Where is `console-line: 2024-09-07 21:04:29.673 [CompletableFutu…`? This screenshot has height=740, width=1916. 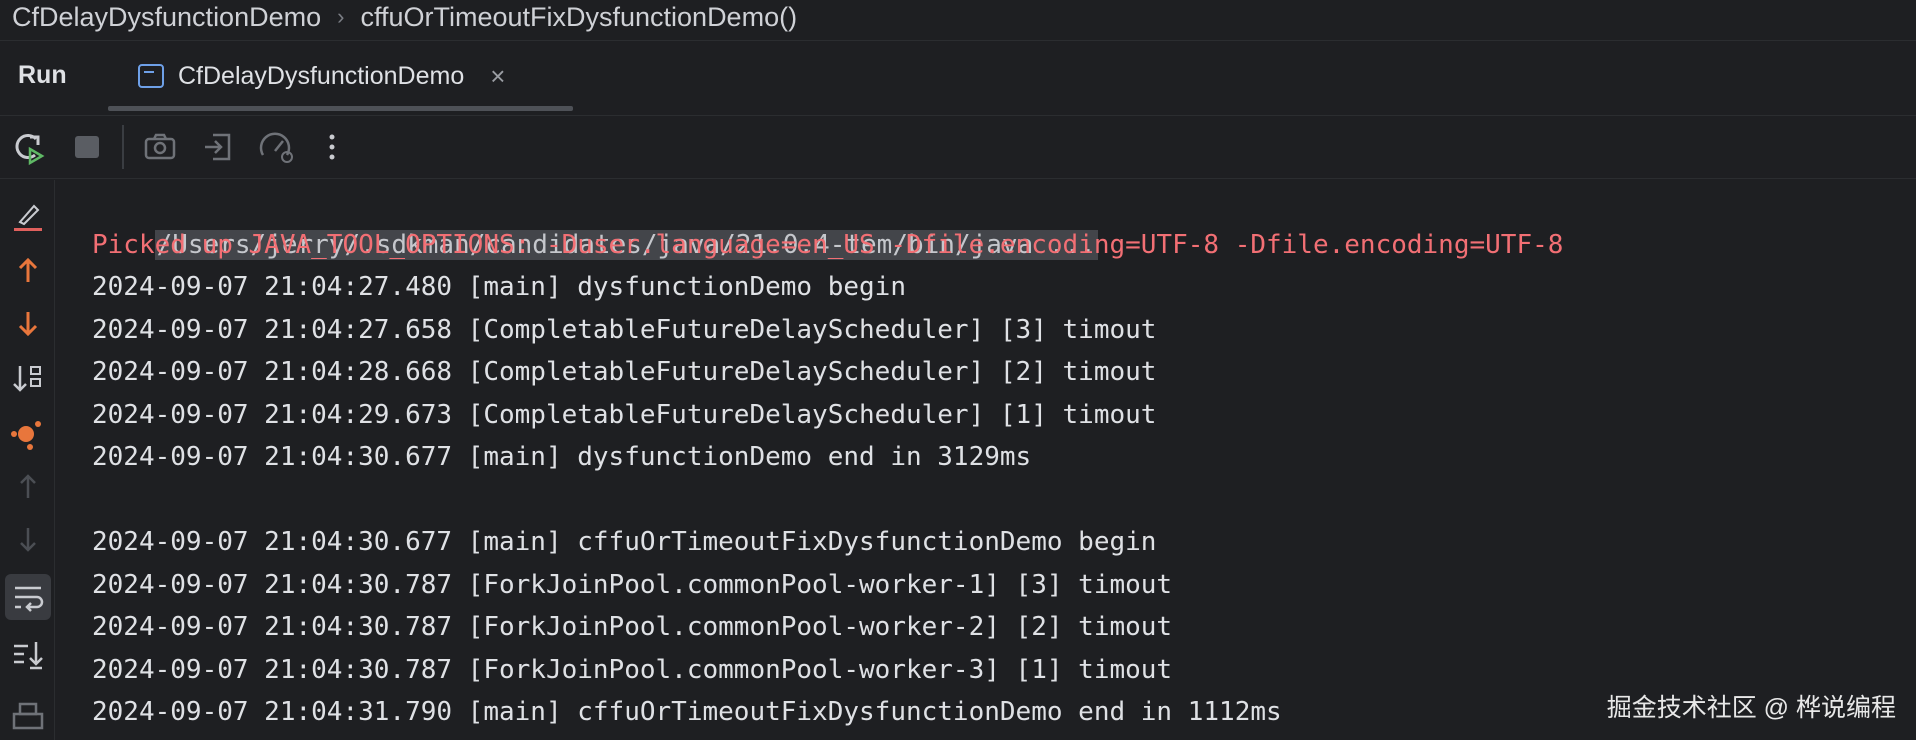 console-line: 2024-09-07 21:04:29.673 [CompletableFutu… is located at coordinates (624, 414).